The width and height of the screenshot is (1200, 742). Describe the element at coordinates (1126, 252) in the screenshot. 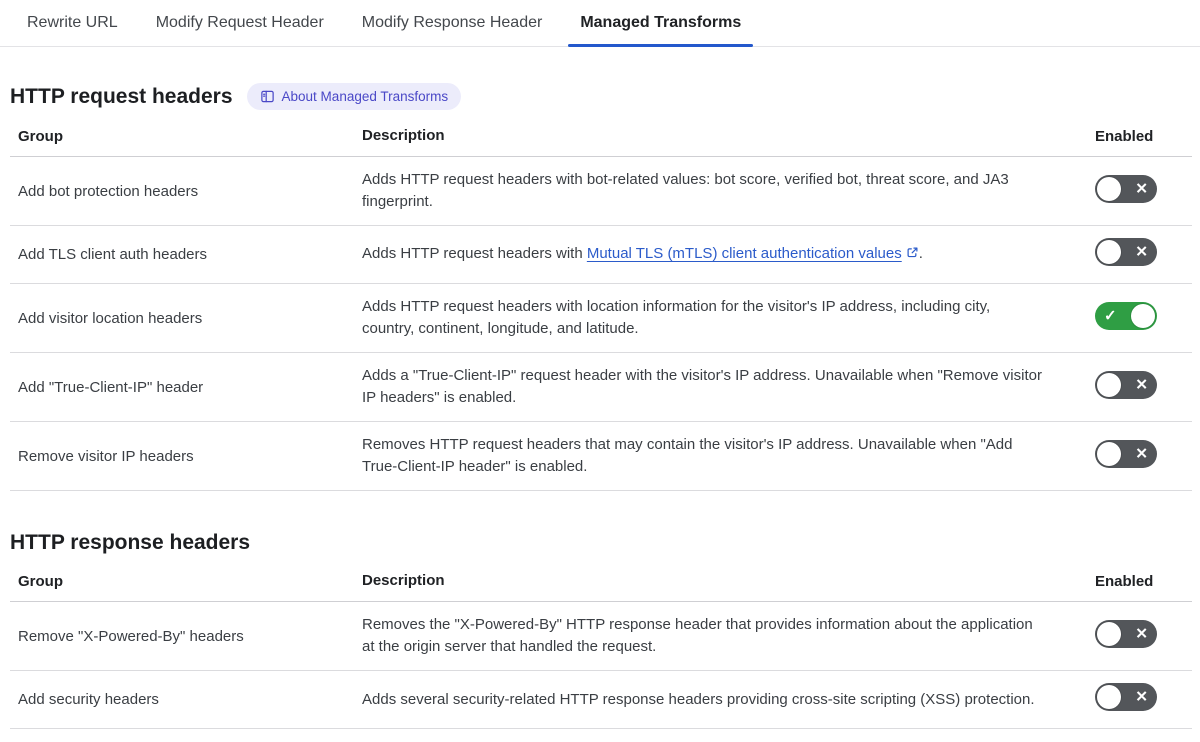

I see `toggle-add-tls-client-auth-headers: ✕` at that location.